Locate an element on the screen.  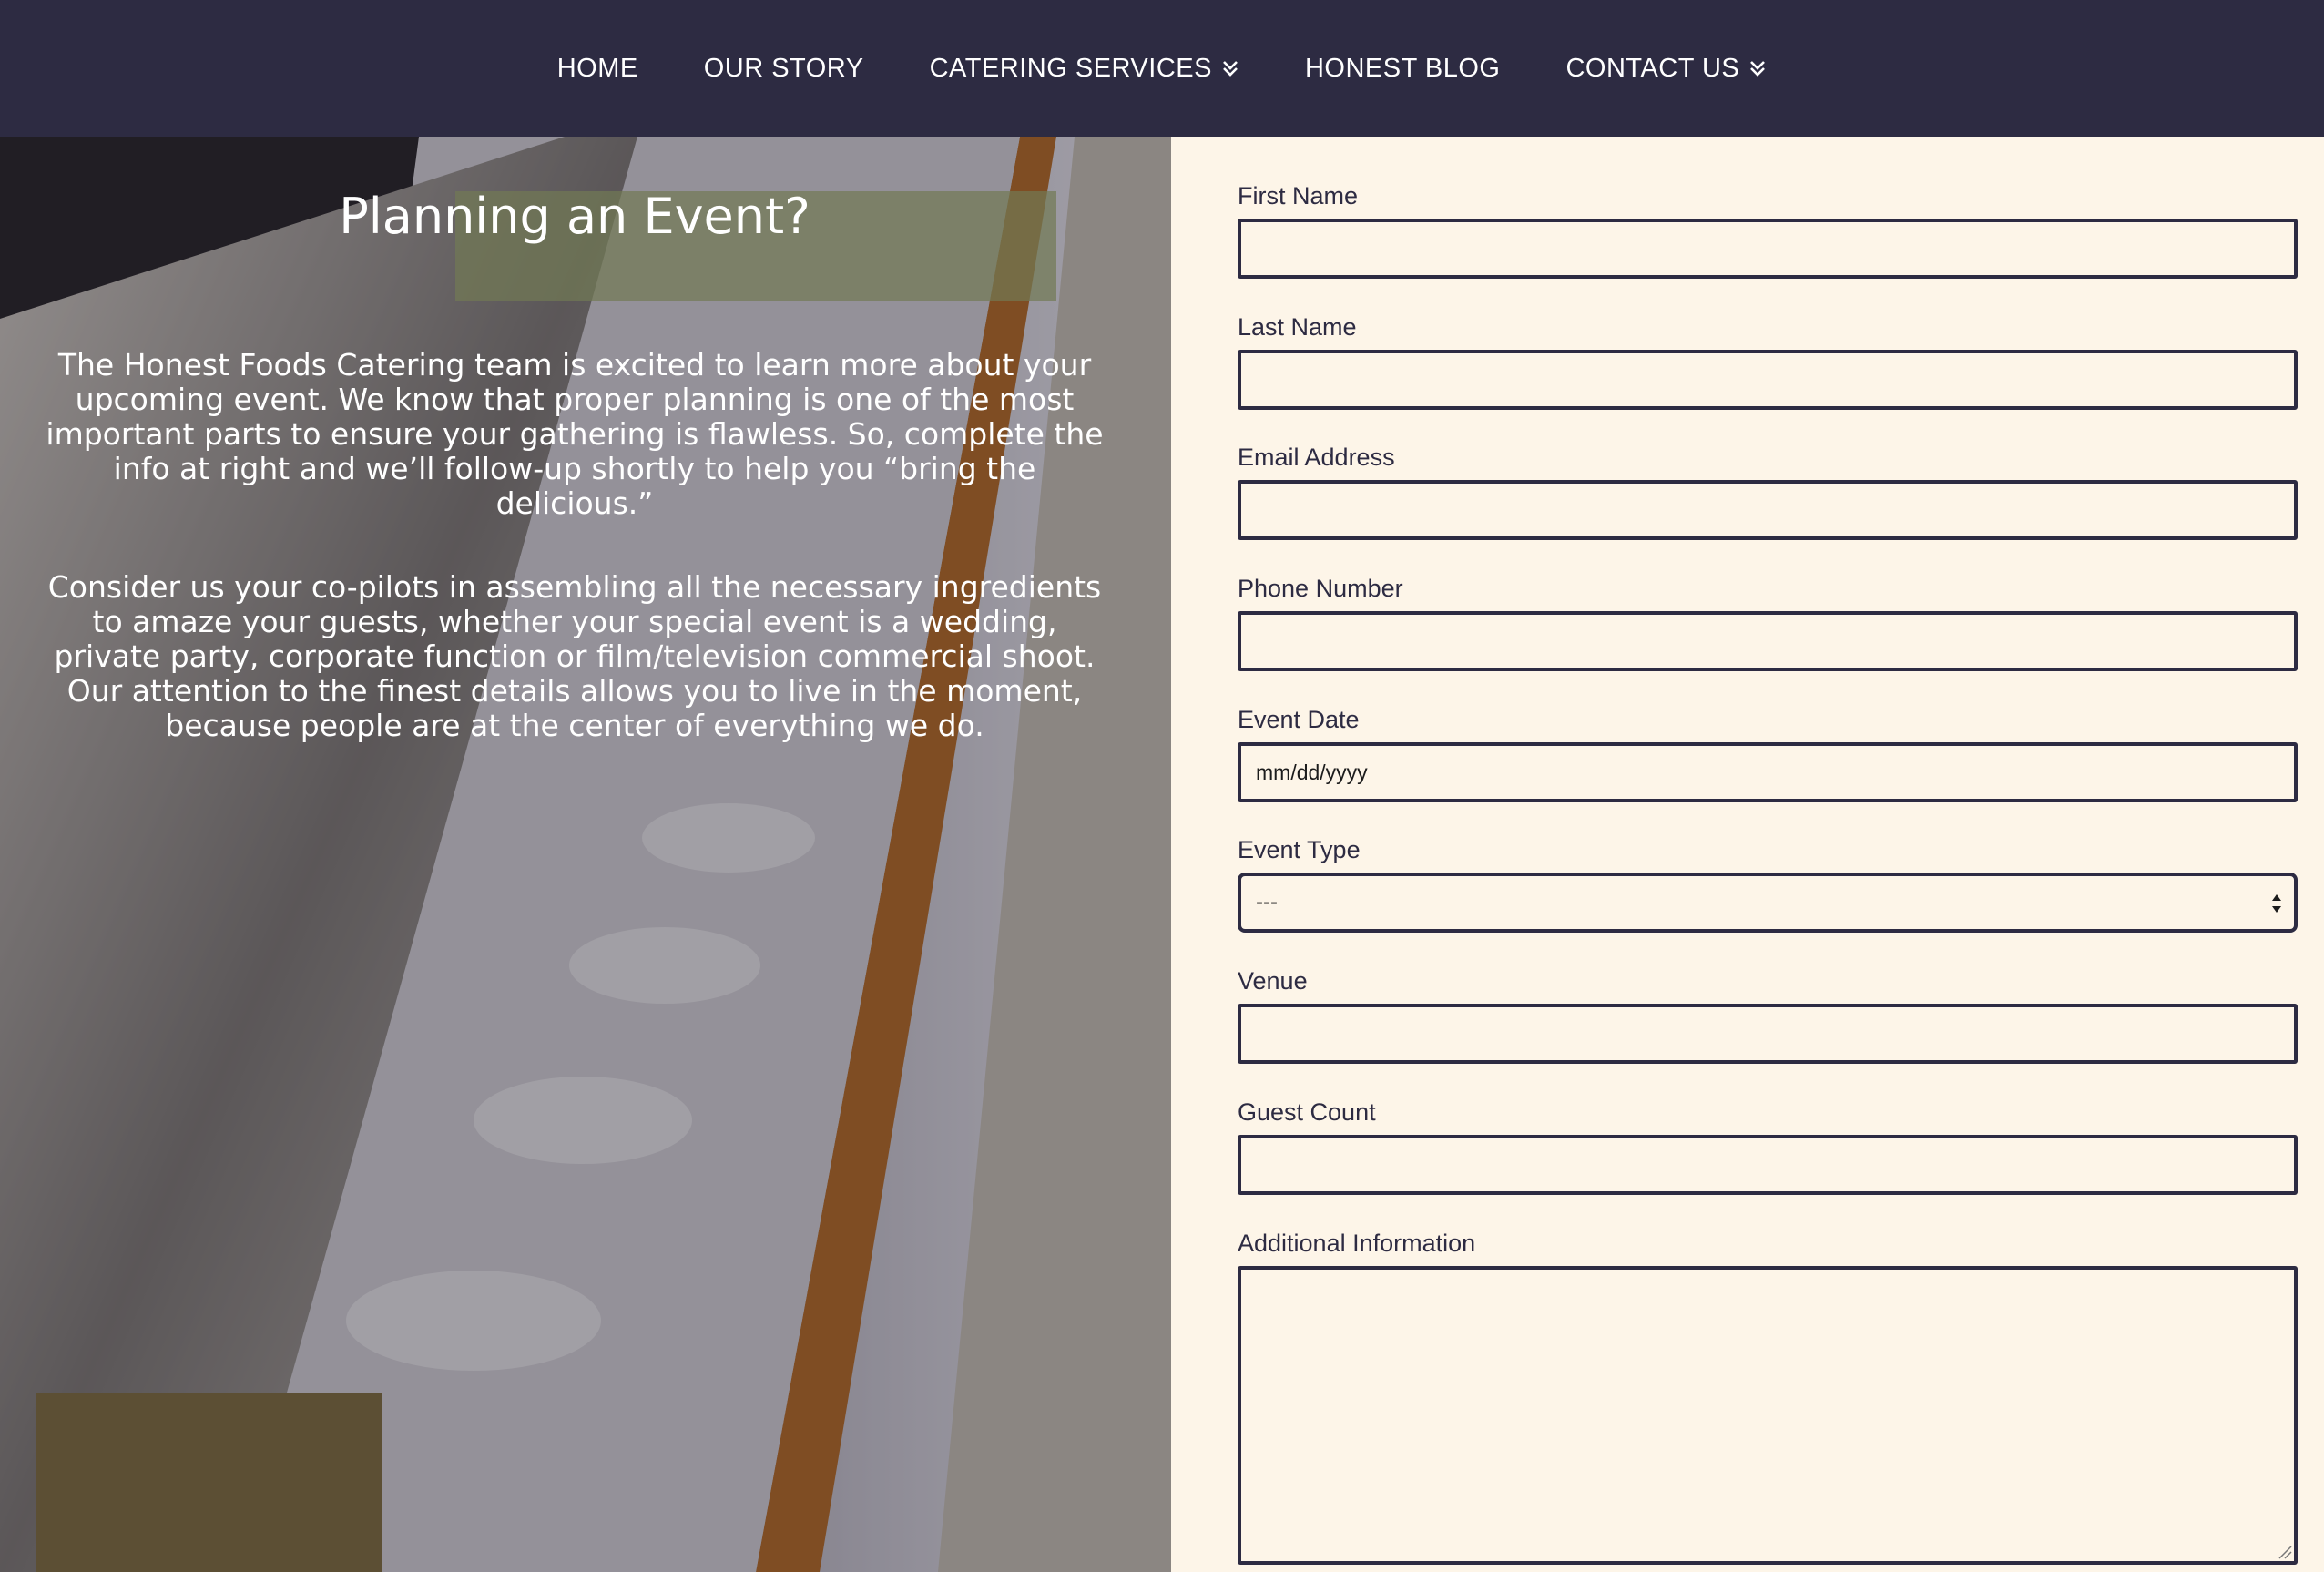
nav-item-label: HONEST BLOG is located at coordinates (1402, 68).